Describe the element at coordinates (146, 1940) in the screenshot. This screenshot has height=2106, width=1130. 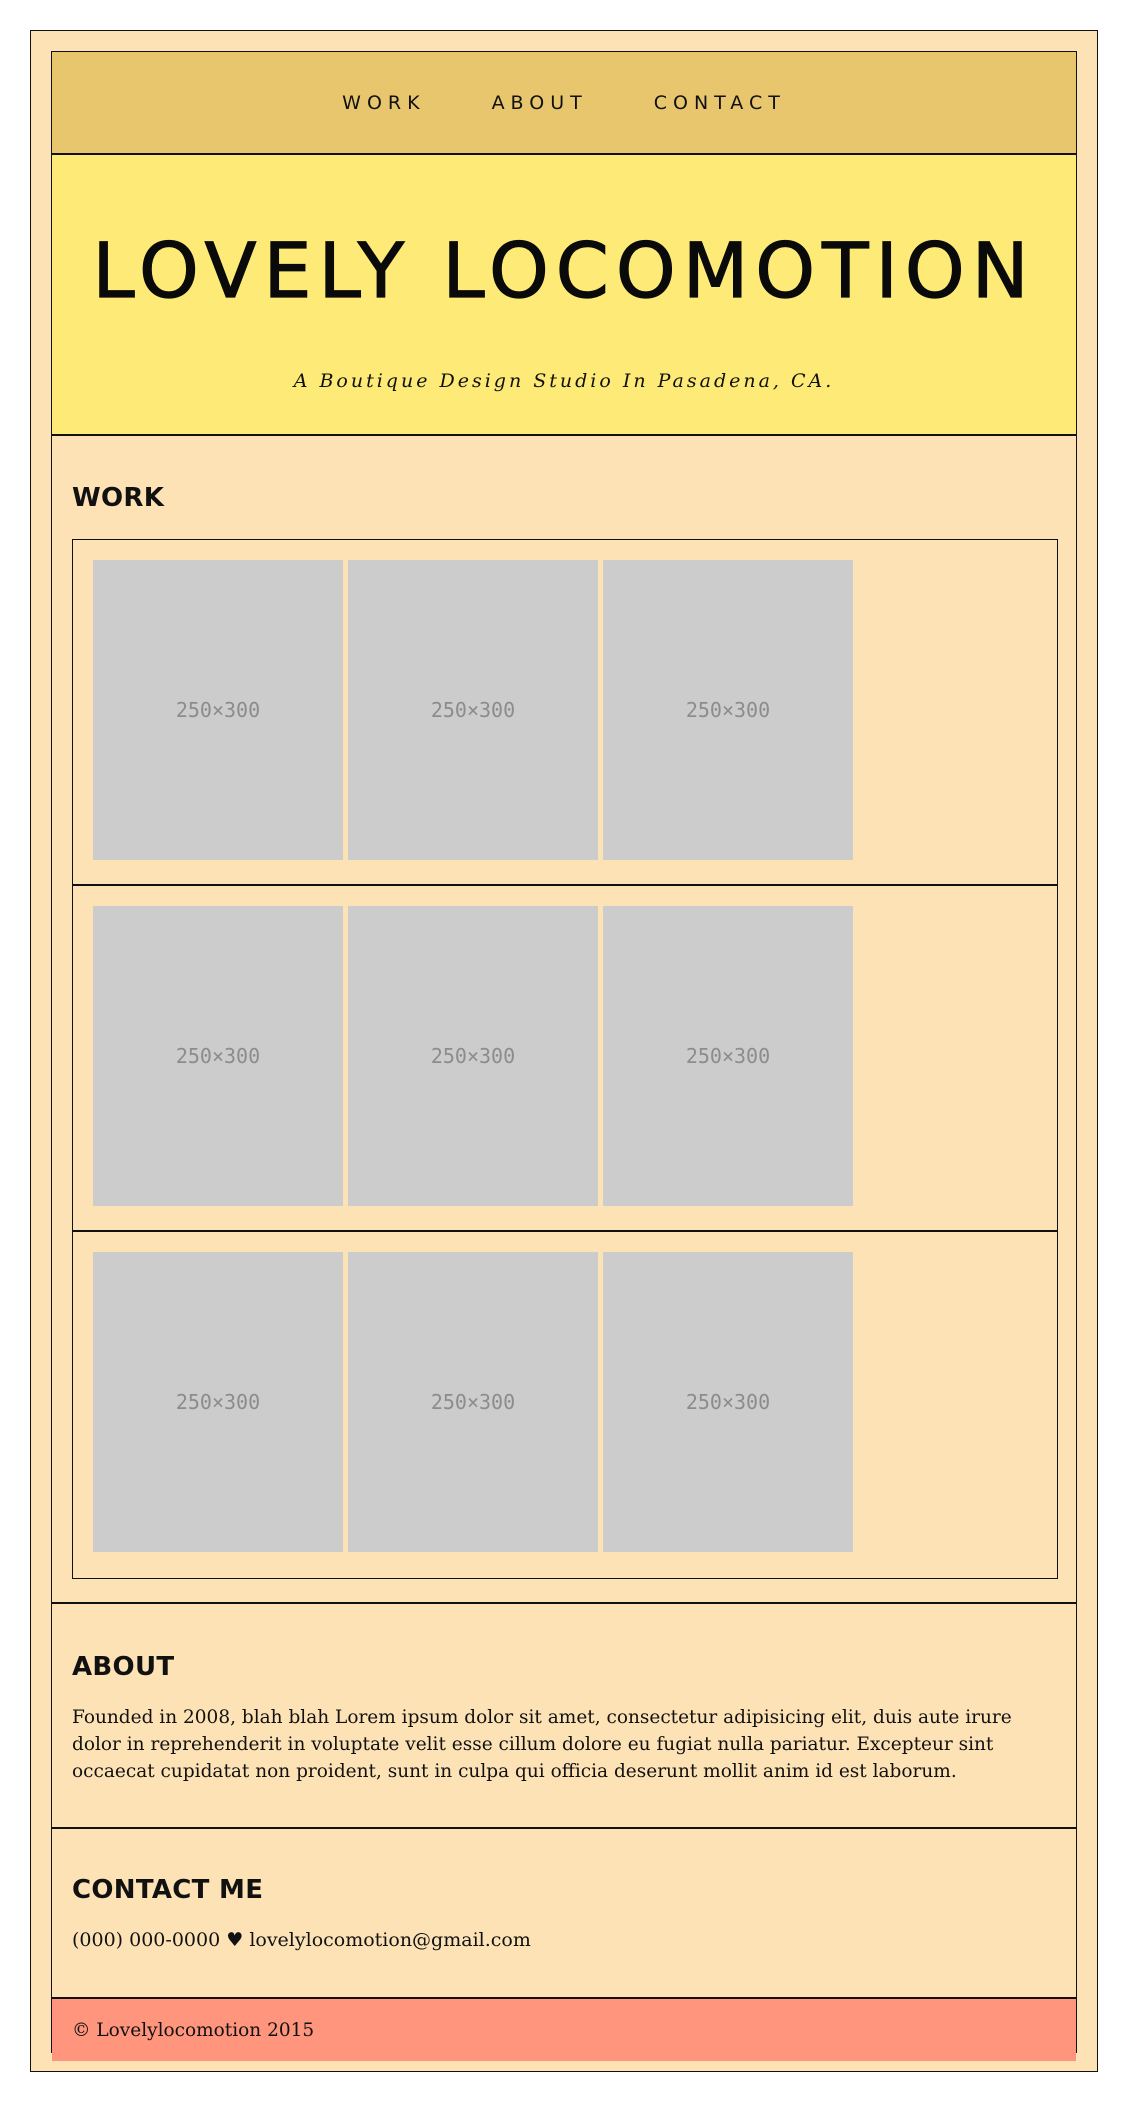
I see `phone-number: (000) 000-0000` at that location.